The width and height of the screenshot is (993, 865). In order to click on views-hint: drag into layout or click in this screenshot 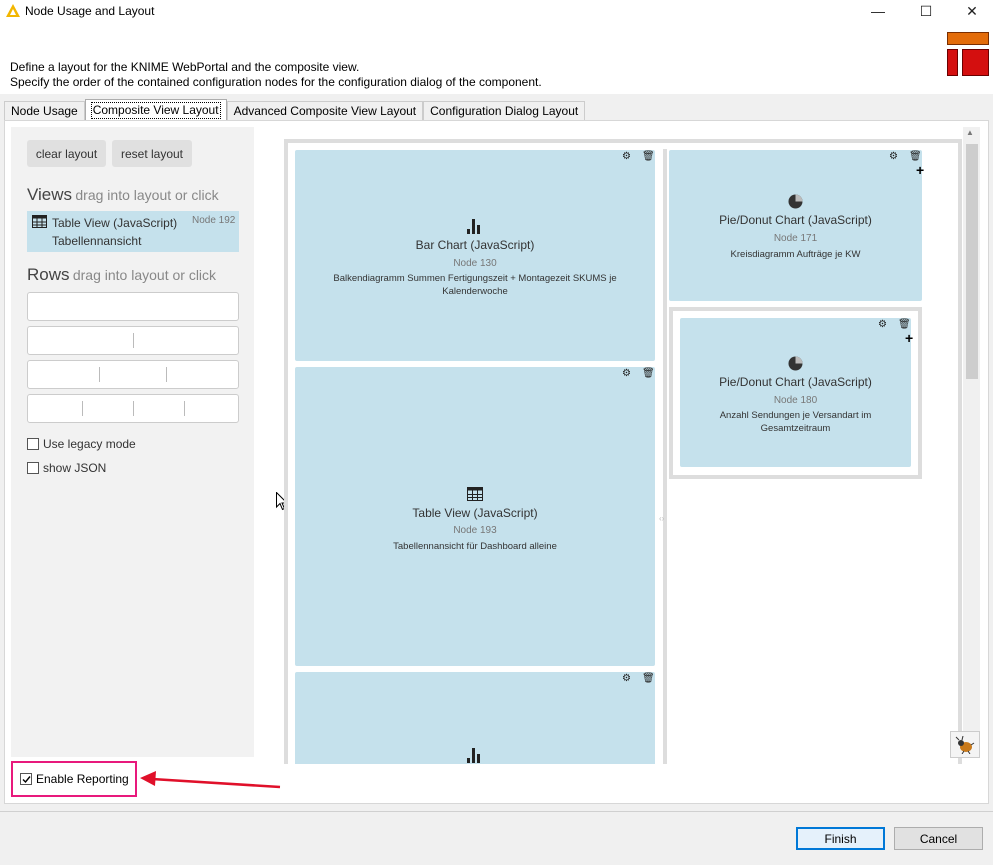, I will do `click(147, 195)`.